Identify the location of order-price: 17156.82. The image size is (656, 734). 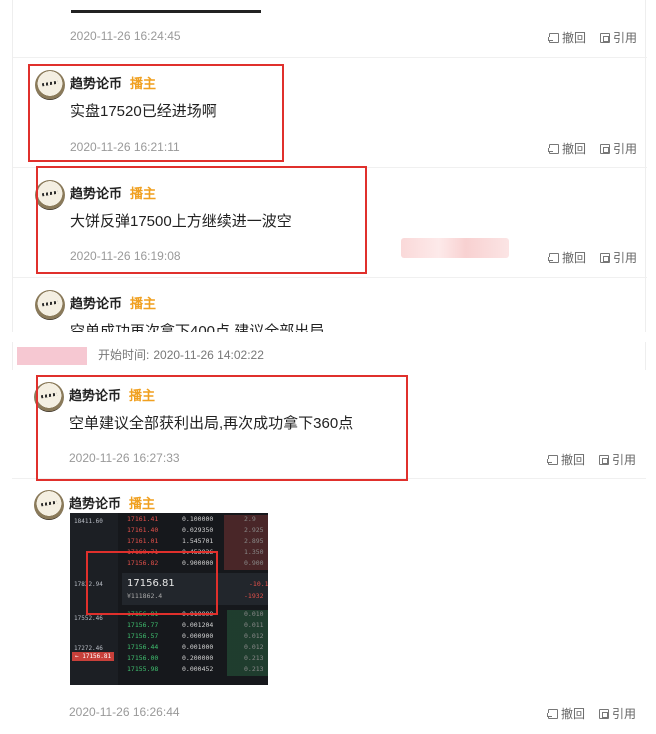
(143, 563).